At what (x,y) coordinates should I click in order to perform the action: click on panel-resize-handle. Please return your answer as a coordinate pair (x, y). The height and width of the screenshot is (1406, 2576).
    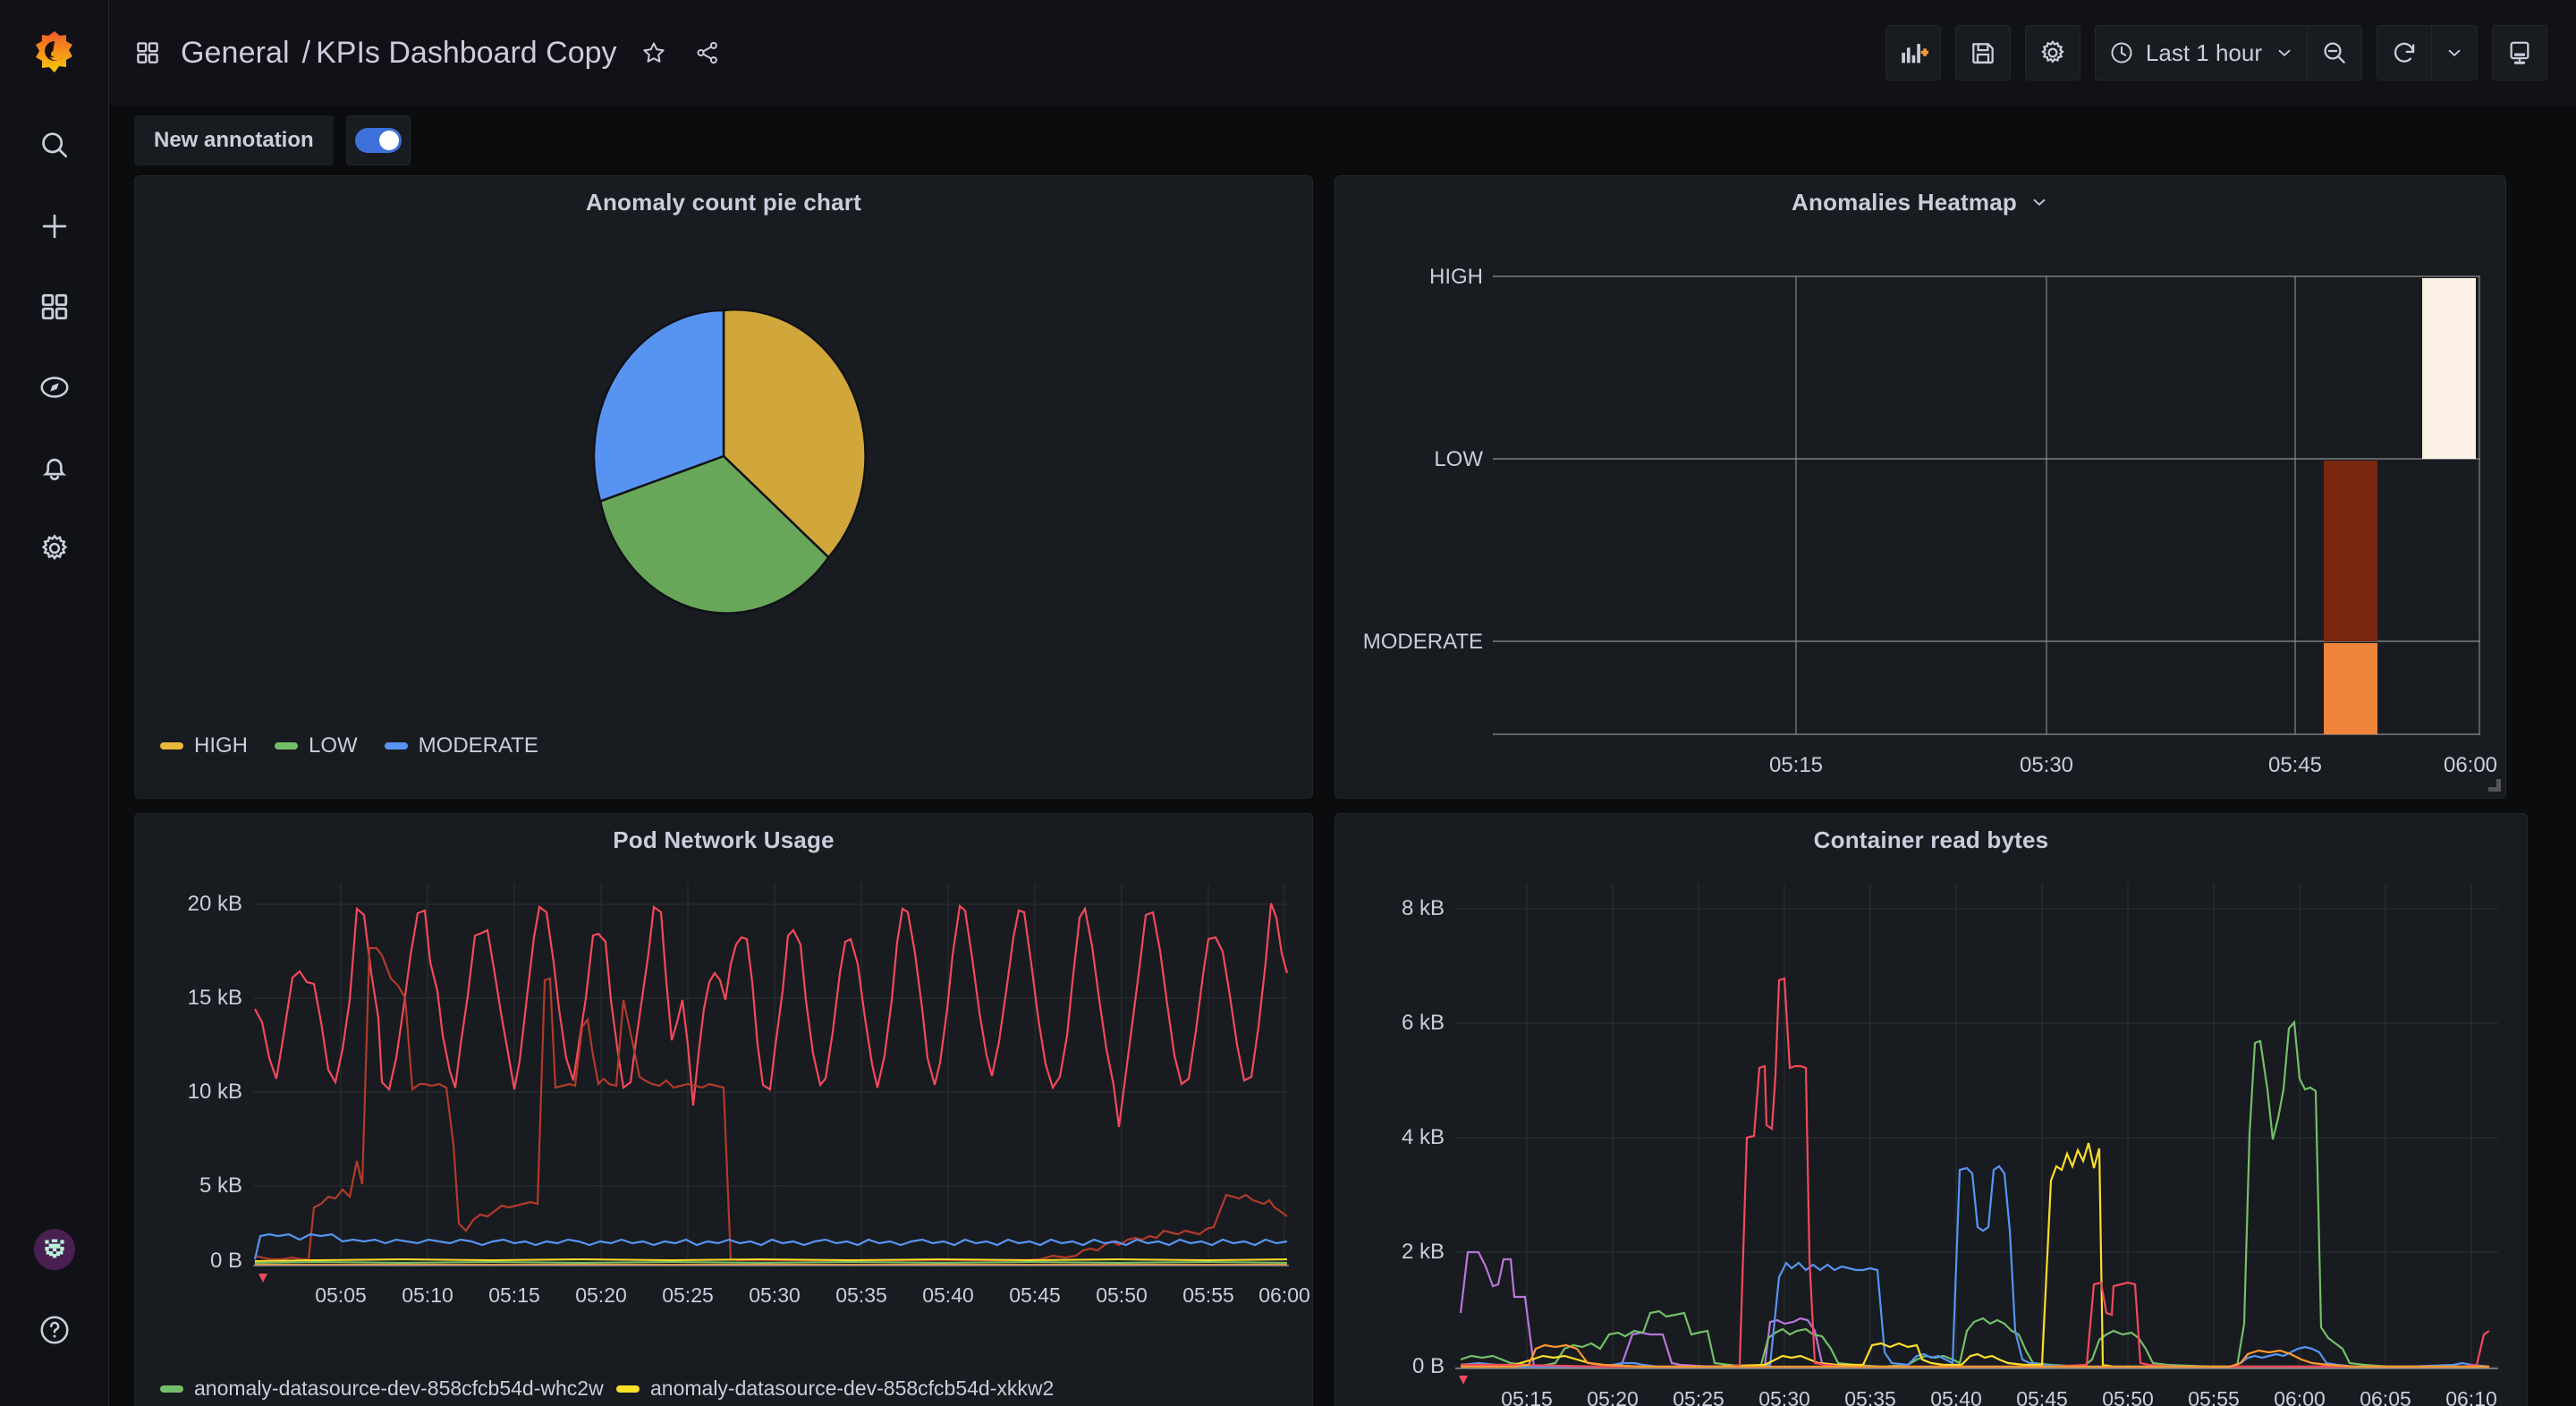
    Looking at the image, I should click on (2494, 785).